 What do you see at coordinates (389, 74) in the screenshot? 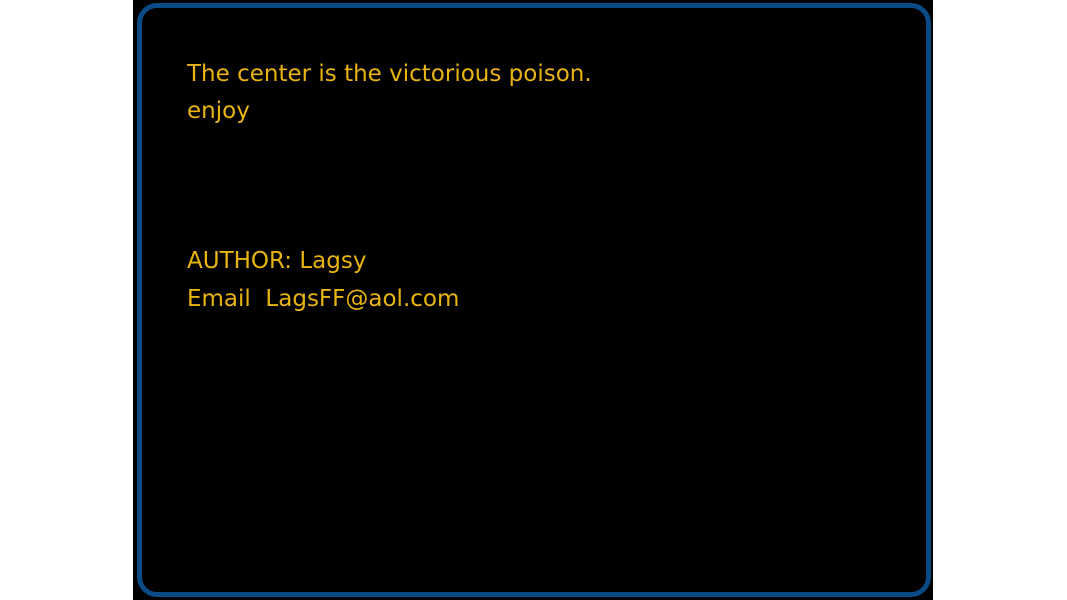
I see `message-line-1: The center is the victorious poison.` at bounding box center [389, 74].